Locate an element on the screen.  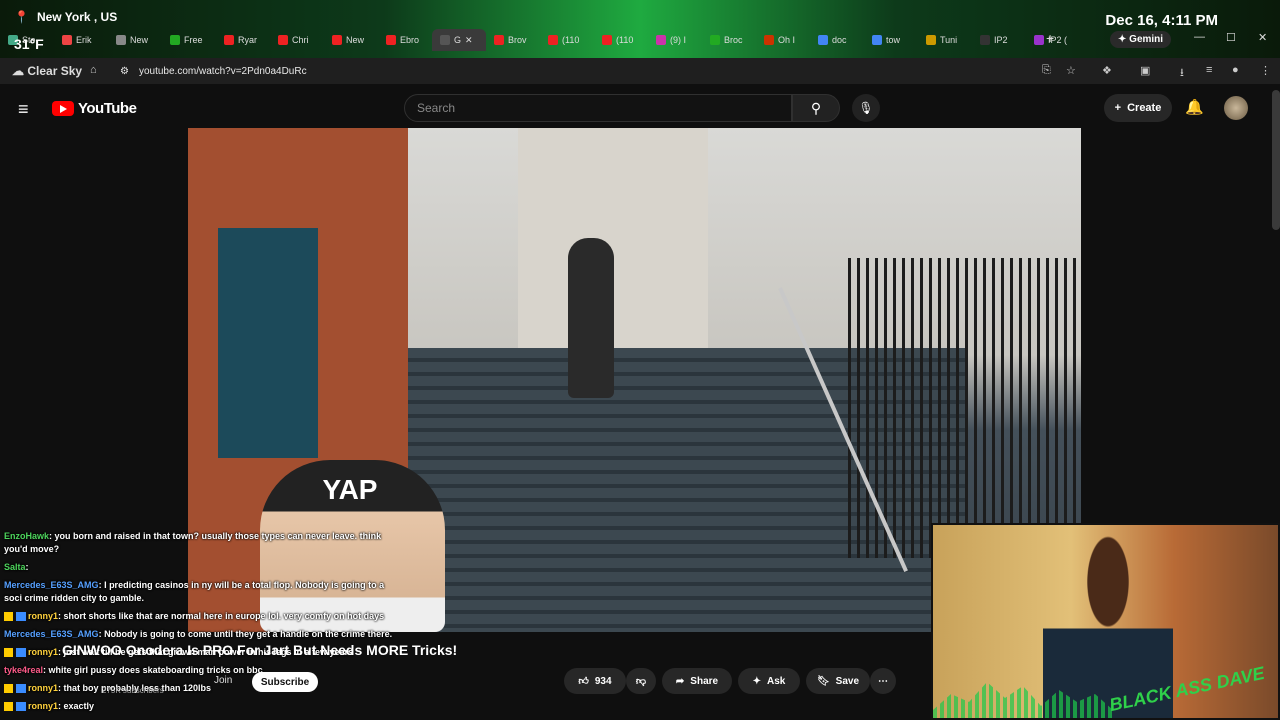
browser-tab: doc is located at coordinates (837, 40).